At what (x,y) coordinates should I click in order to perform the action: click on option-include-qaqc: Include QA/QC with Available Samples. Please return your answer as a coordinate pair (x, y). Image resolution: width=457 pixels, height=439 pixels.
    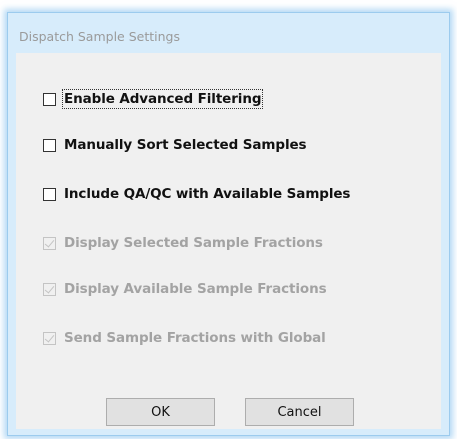
    Looking at the image, I should click on (196, 194).